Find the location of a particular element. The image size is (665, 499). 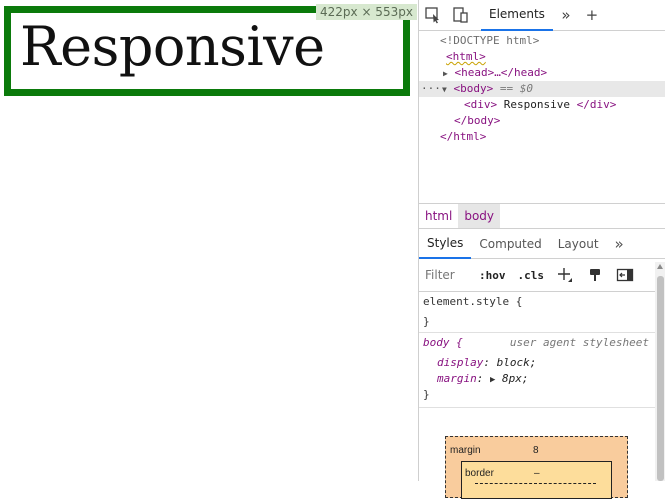

styles-subtabs: Styles Computed Layout » is located at coordinates (542, 243).